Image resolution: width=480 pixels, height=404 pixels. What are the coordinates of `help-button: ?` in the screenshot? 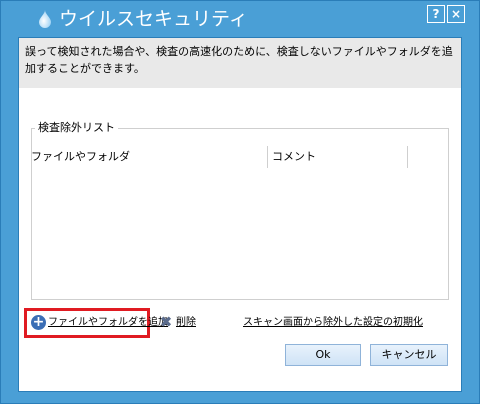 It's located at (436, 14).